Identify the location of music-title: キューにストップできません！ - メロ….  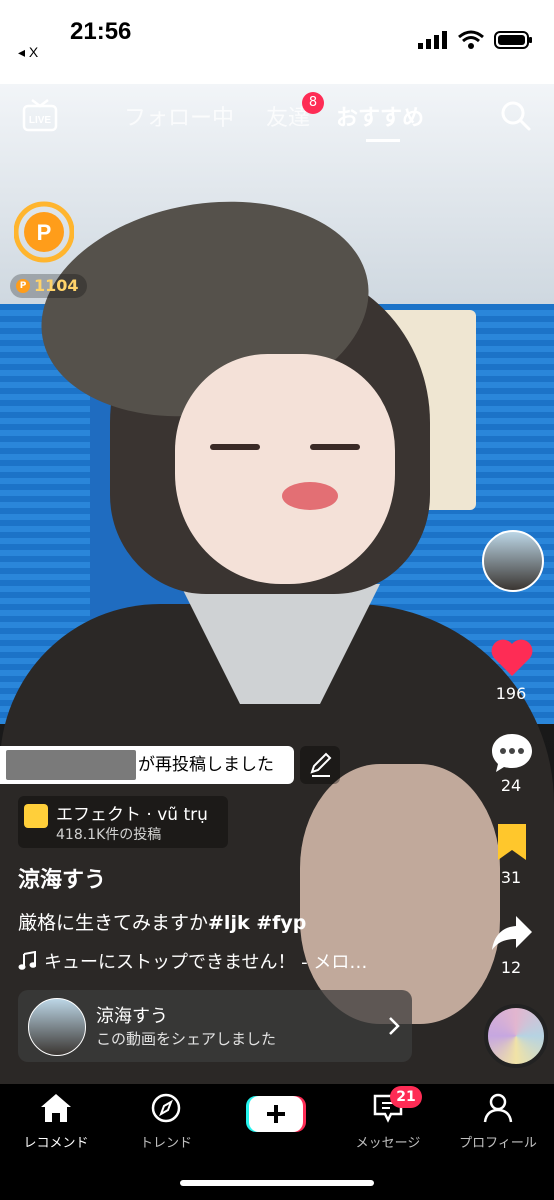
(206, 962).